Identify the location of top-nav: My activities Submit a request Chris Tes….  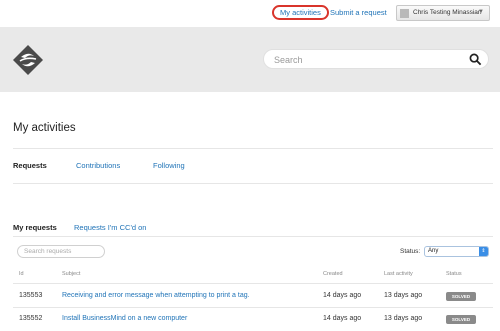
(250, 13).